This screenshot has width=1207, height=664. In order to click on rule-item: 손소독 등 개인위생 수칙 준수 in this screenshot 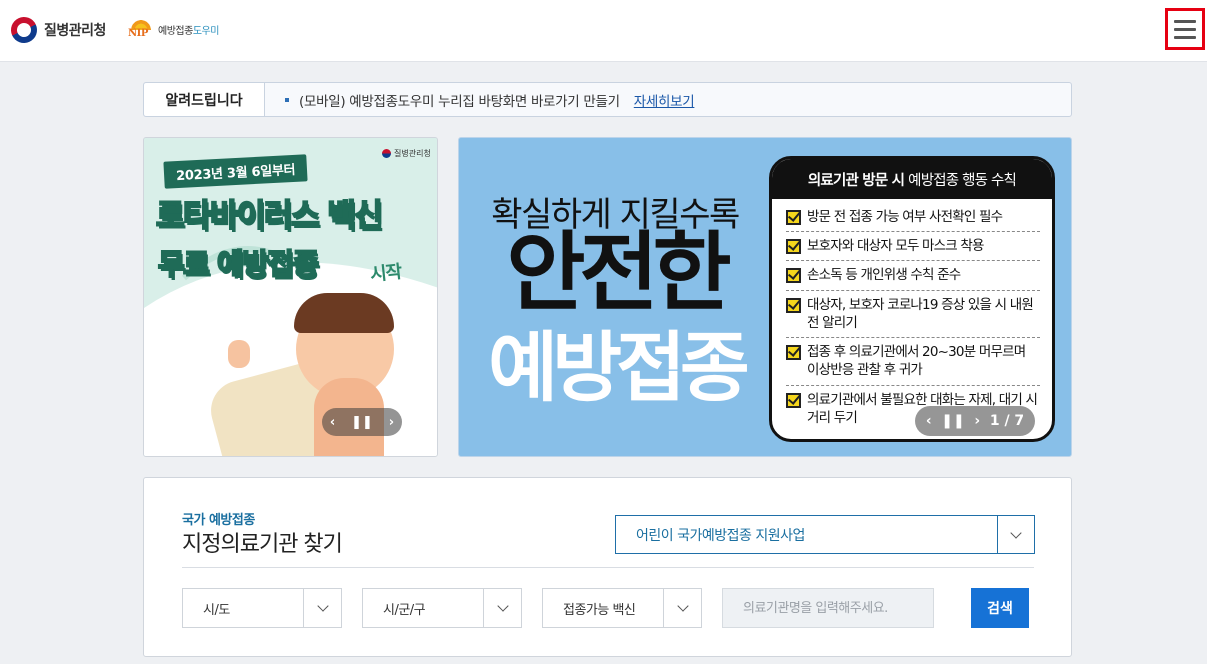, I will do `click(913, 276)`.